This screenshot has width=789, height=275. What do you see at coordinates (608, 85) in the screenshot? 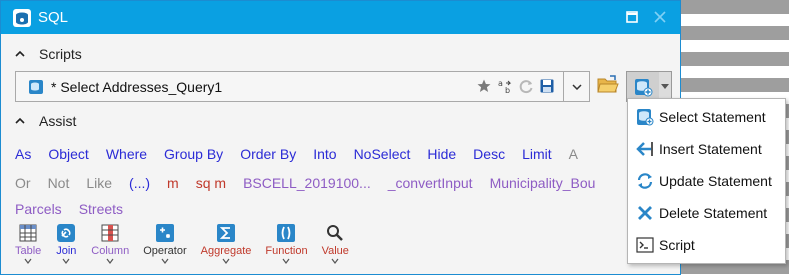
I see `open-folder-icon` at bounding box center [608, 85].